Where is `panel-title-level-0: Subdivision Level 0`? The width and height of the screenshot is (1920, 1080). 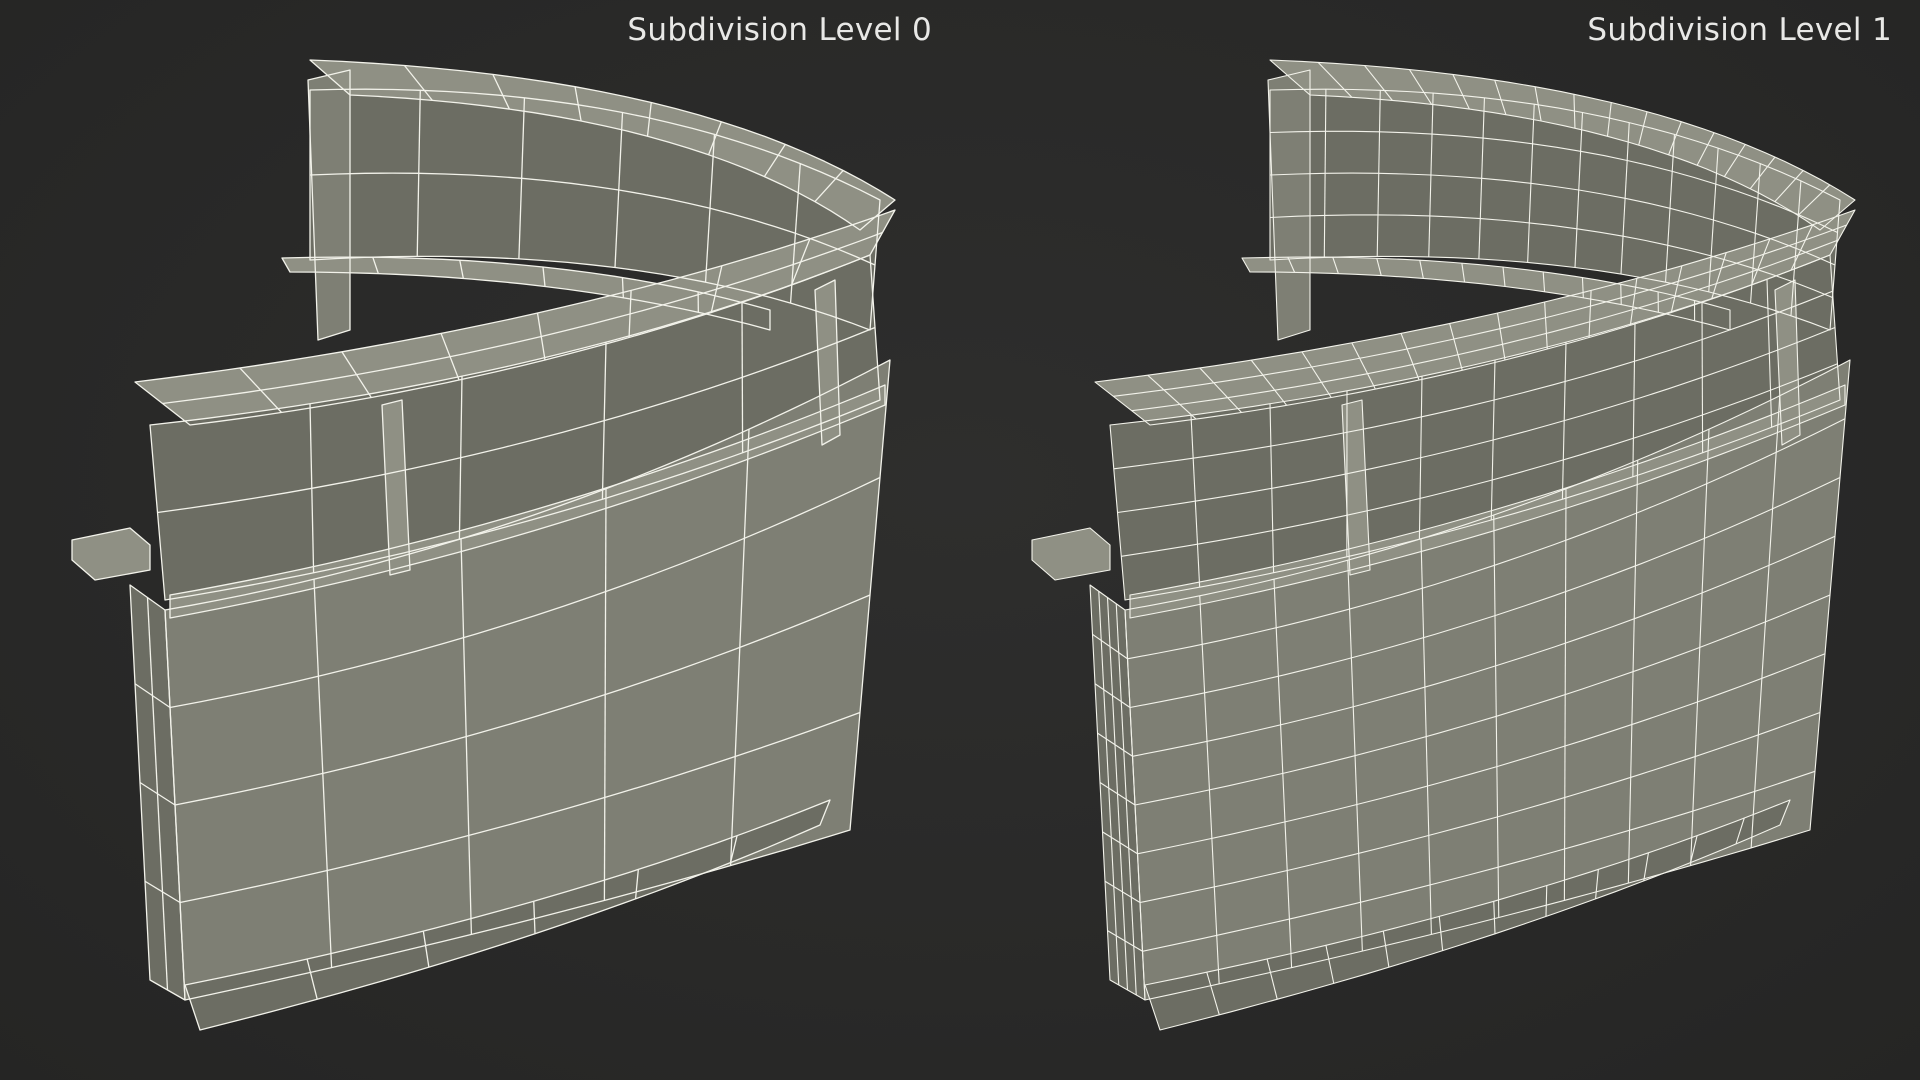 panel-title-level-0: Subdivision Level 0 is located at coordinates (779, 30).